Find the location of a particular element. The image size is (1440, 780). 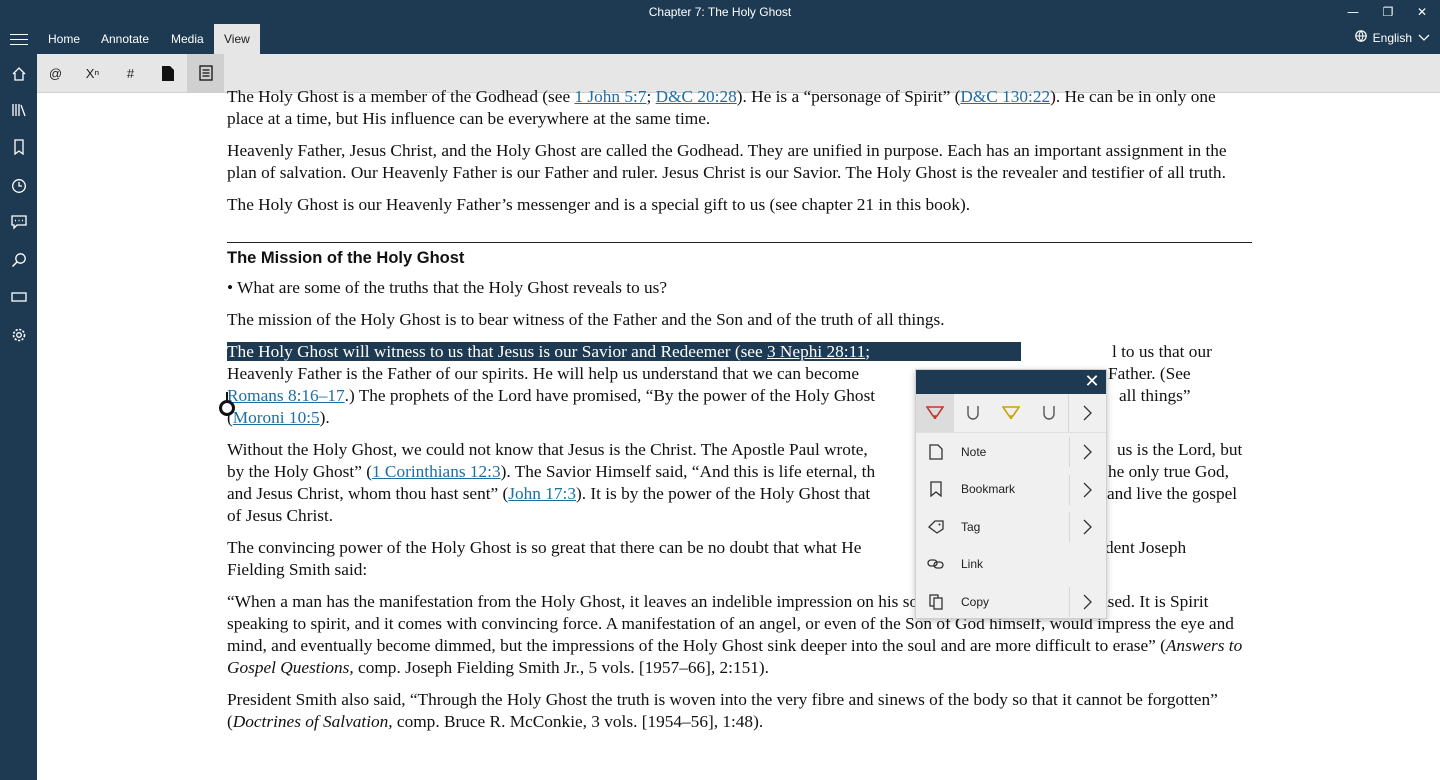

language-label: English is located at coordinates (1392, 37).